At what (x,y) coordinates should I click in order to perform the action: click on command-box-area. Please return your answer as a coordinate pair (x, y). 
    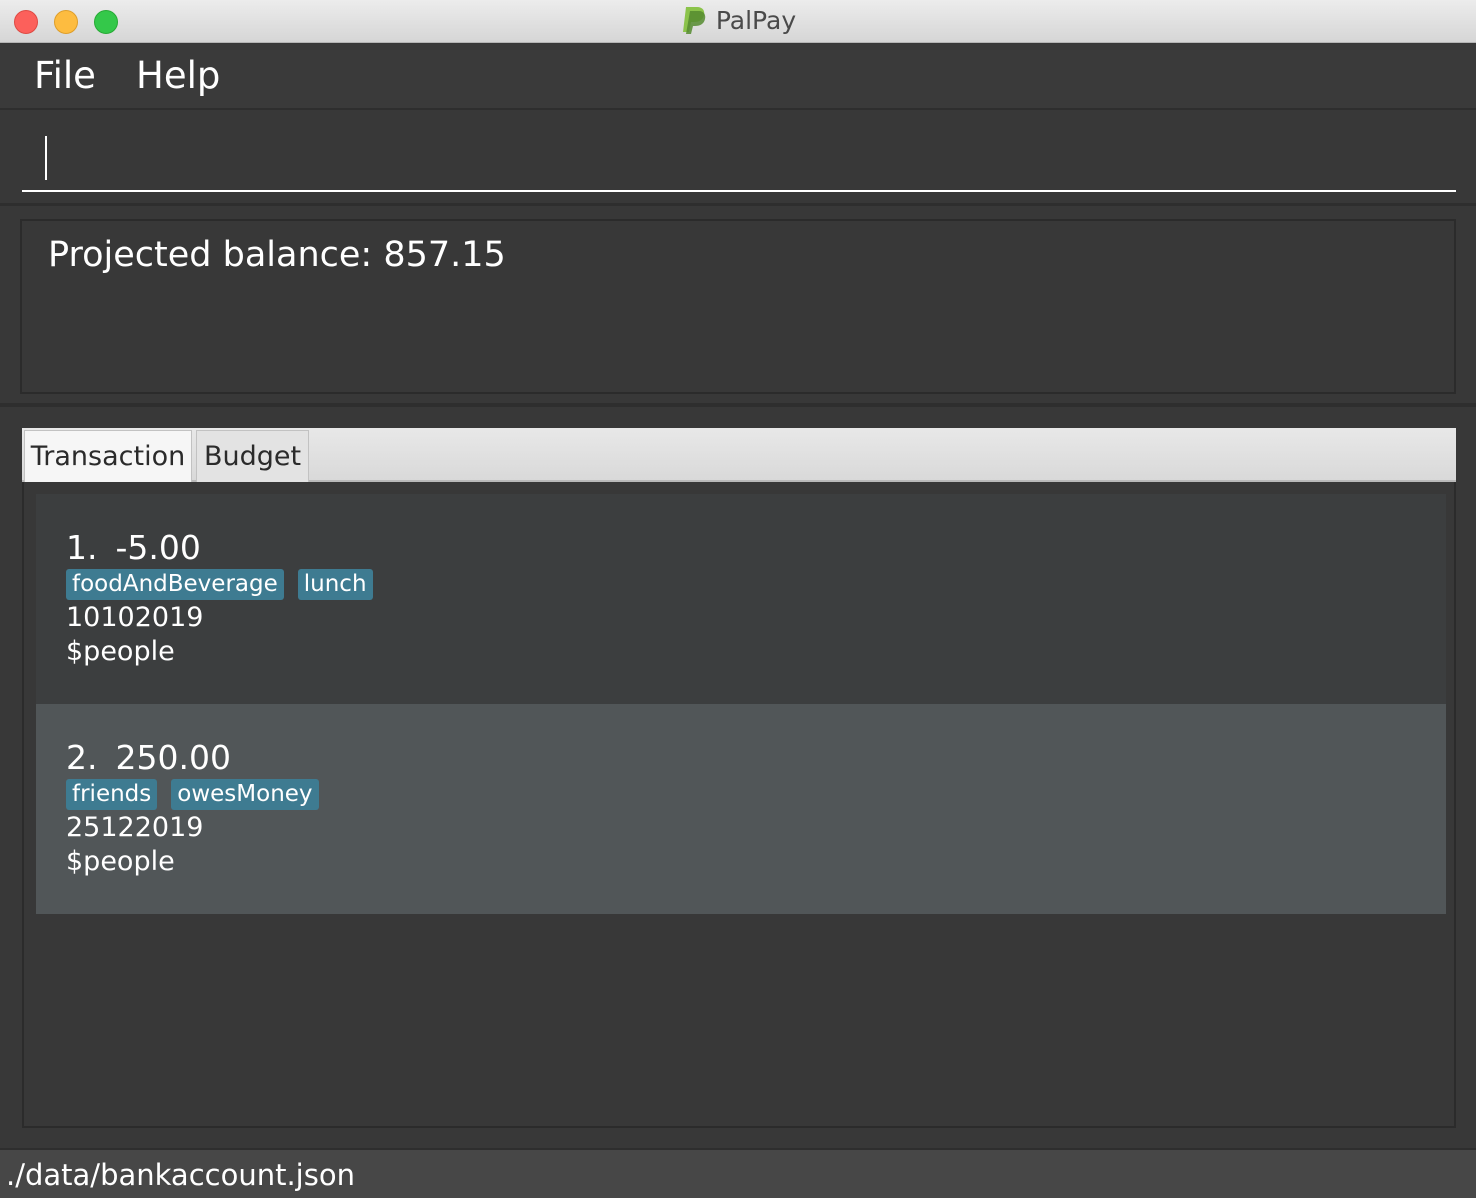
    Looking at the image, I should click on (738, 158).